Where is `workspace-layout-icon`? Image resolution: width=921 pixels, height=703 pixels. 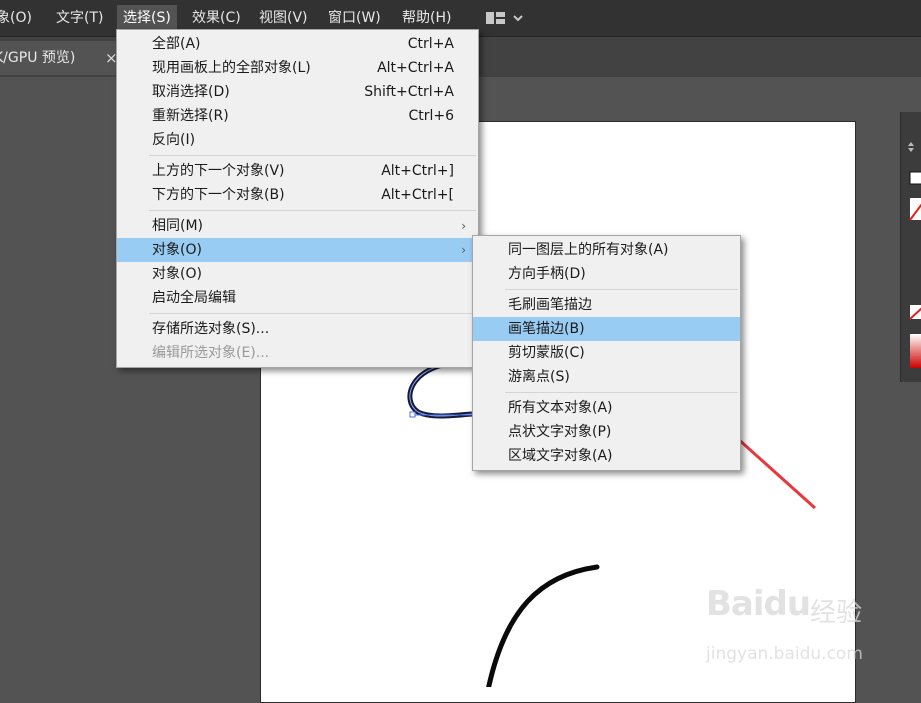
workspace-layout-icon is located at coordinates (504, 18).